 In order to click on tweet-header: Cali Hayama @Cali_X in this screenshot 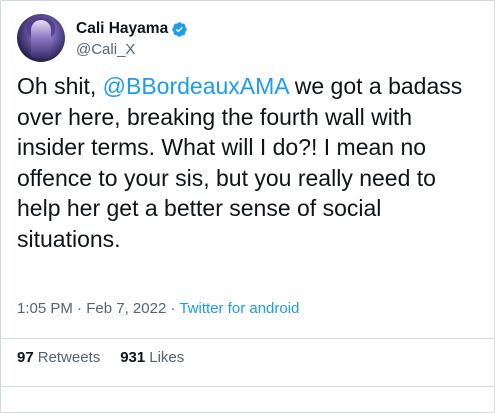, I will do `click(102, 38)`.